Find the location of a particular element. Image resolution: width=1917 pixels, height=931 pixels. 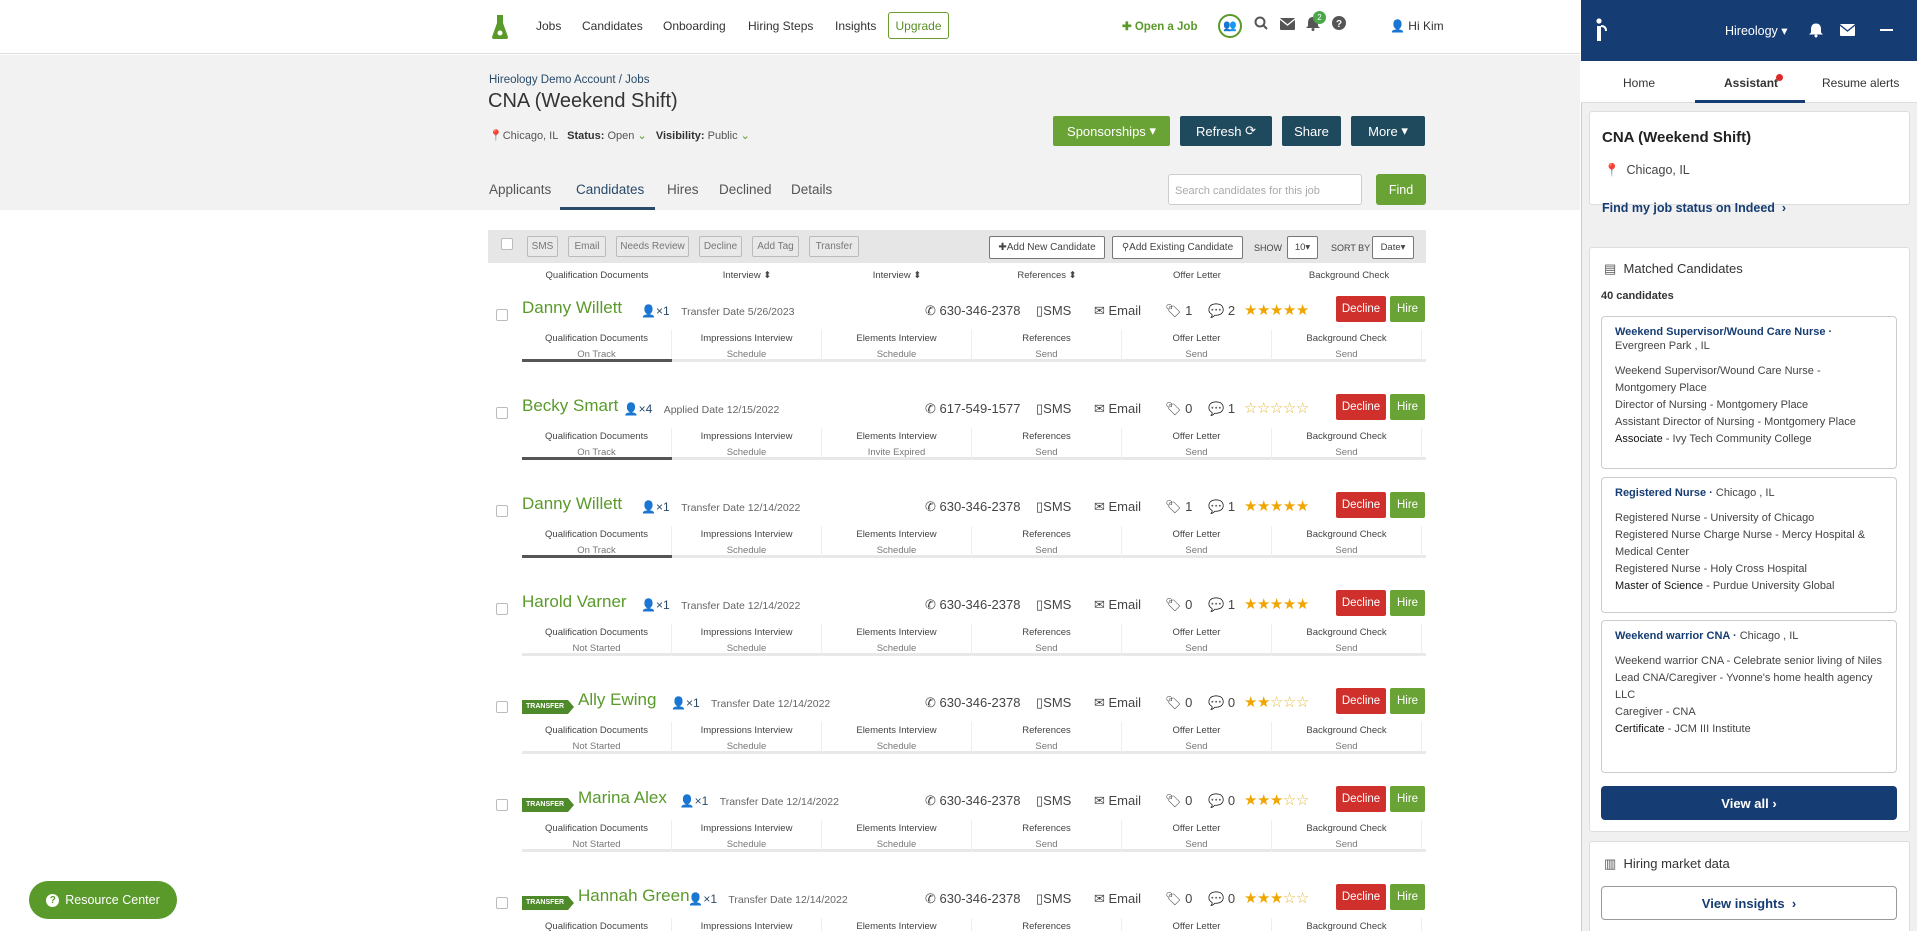

col-header-qualification: Qualification Documents is located at coordinates (597, 275).